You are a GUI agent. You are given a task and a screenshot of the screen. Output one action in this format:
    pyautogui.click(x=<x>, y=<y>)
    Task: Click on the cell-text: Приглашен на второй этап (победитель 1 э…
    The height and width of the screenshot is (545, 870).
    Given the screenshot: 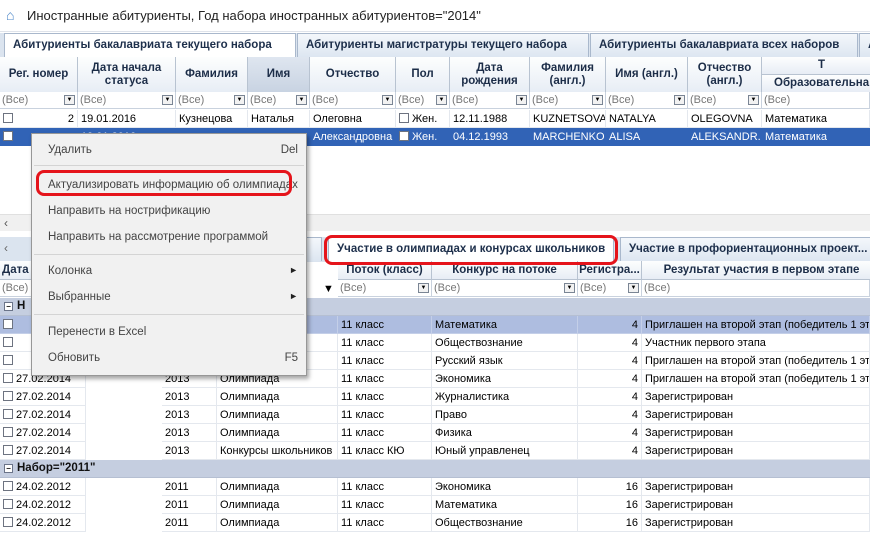 What is the action you would take?
    pyautogui.click(x=757, y=361)
    